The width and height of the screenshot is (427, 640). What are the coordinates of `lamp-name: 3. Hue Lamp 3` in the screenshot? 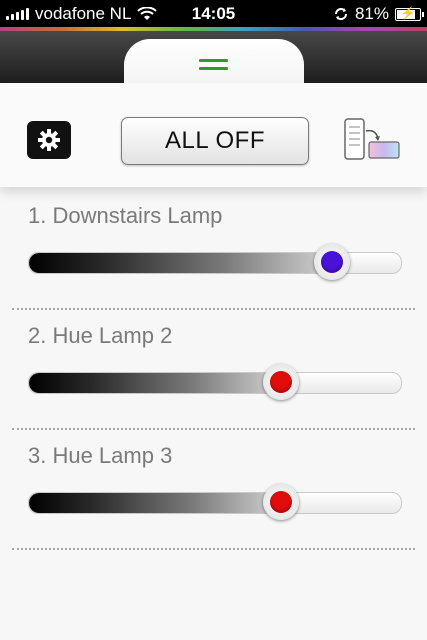 It's located at (100, 455).